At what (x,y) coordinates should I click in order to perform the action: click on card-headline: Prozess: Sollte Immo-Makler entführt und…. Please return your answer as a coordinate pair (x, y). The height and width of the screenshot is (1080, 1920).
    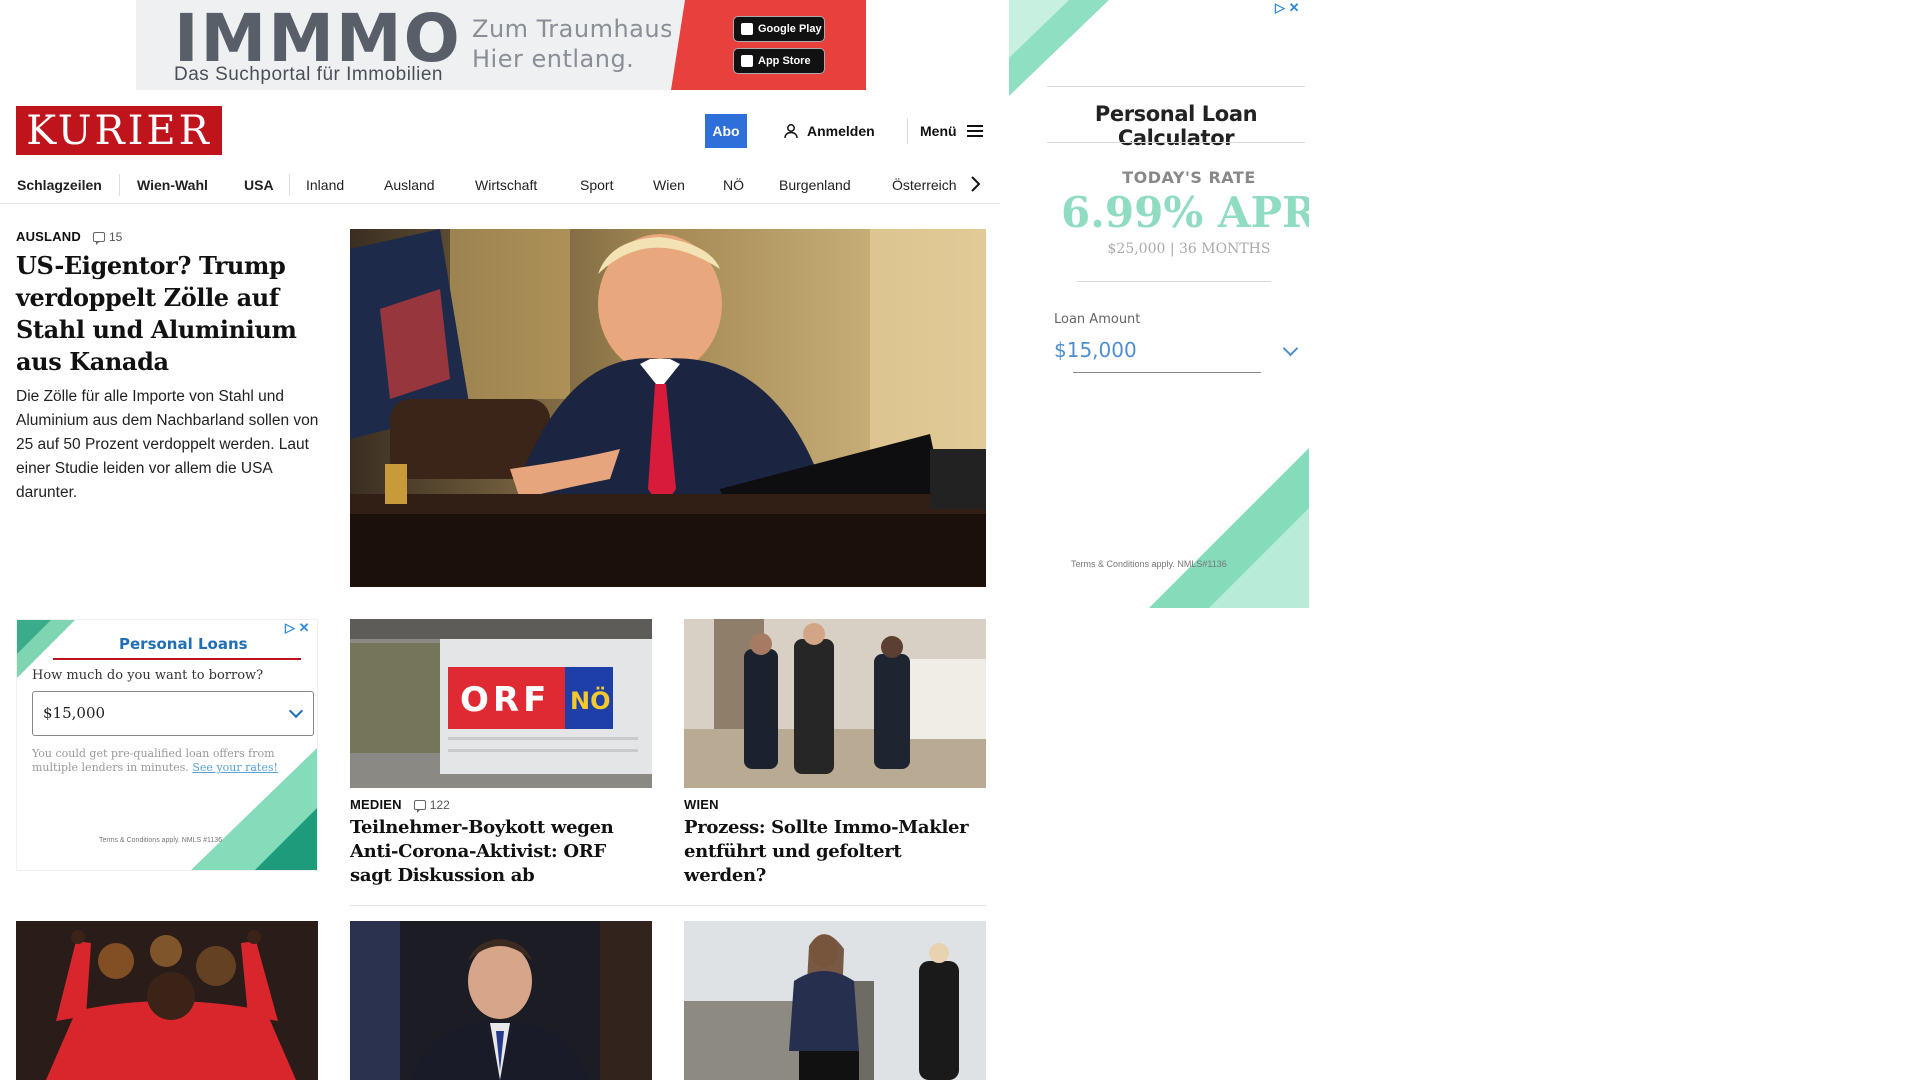
    Looking at the image, I should click on (835, 852).